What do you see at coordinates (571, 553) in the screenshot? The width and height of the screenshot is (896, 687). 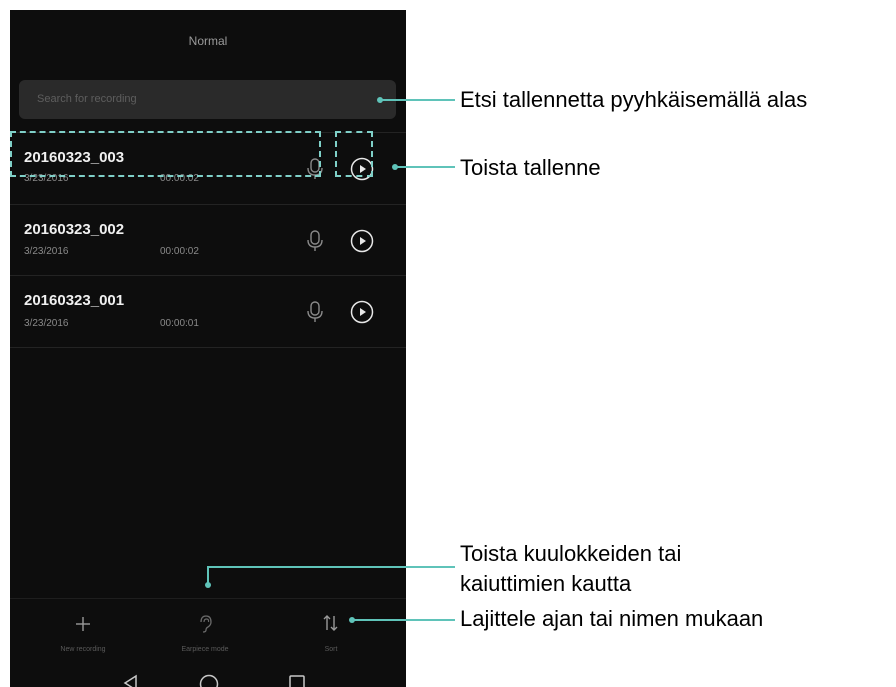 I see `callout-earpiece-line1: Toista kuulokkeiden tai` at bounding box center [571, 553].